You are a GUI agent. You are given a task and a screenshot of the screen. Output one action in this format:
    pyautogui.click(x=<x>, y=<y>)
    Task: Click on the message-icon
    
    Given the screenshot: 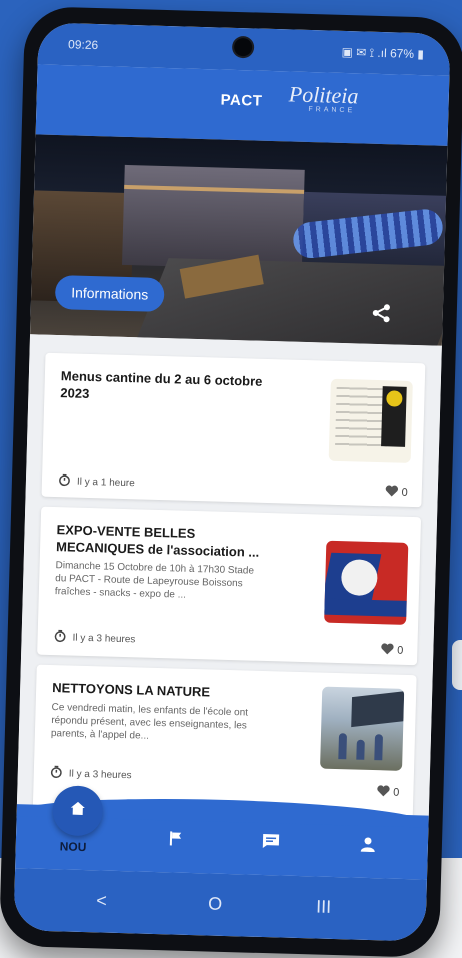 What is the action you would take?
    pyautogui.click(x=271, y=843)
    